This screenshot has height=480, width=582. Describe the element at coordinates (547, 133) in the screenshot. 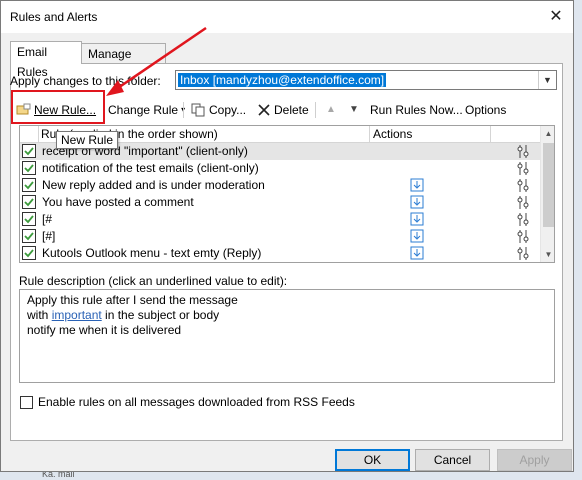

I see `scroll-up-icon: ▲` at that location.